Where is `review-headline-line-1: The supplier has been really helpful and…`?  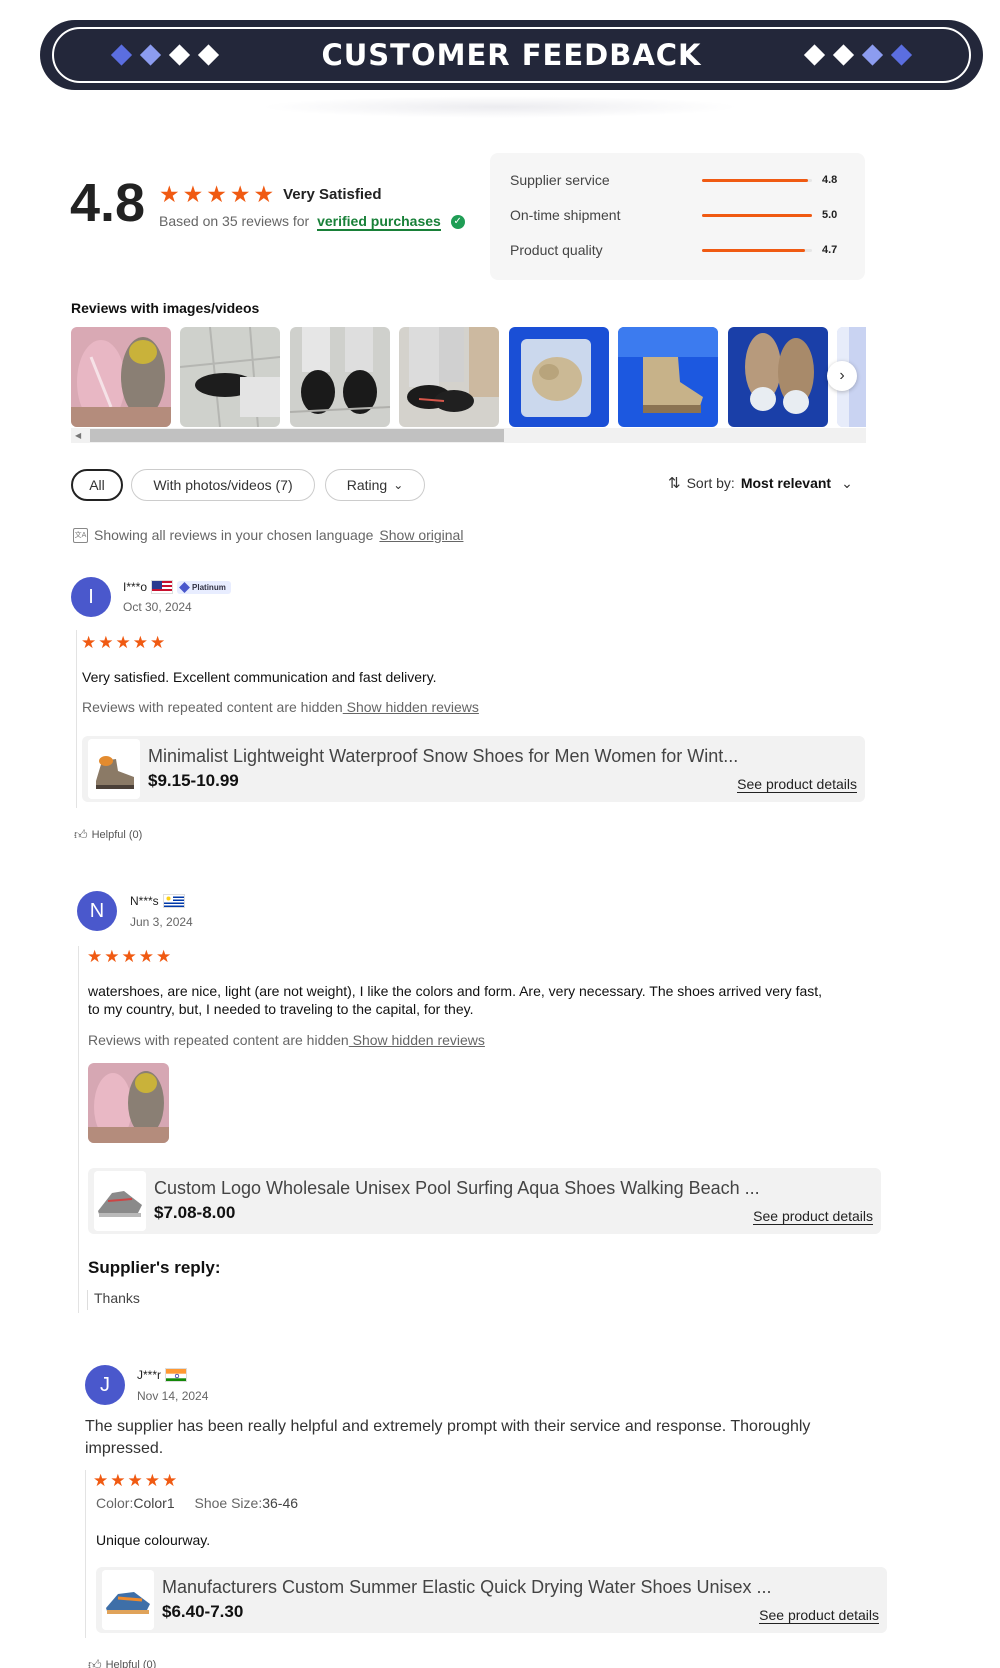
review-headline-line-1: The supplier has been really helpful and… is located at coordinates (448, 1426).